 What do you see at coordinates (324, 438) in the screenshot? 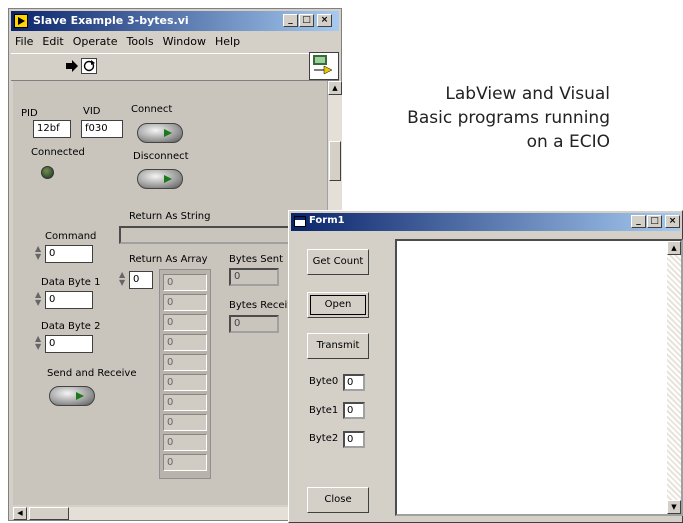
I see `byte2-label: Byte2` at bounding box center [324, 438].